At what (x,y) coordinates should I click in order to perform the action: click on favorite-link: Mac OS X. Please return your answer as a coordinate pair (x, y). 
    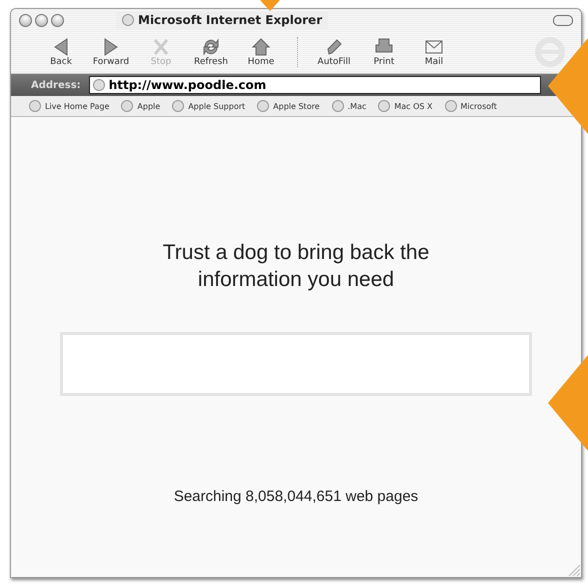
    Looking at the image, I should click on (405, 106).